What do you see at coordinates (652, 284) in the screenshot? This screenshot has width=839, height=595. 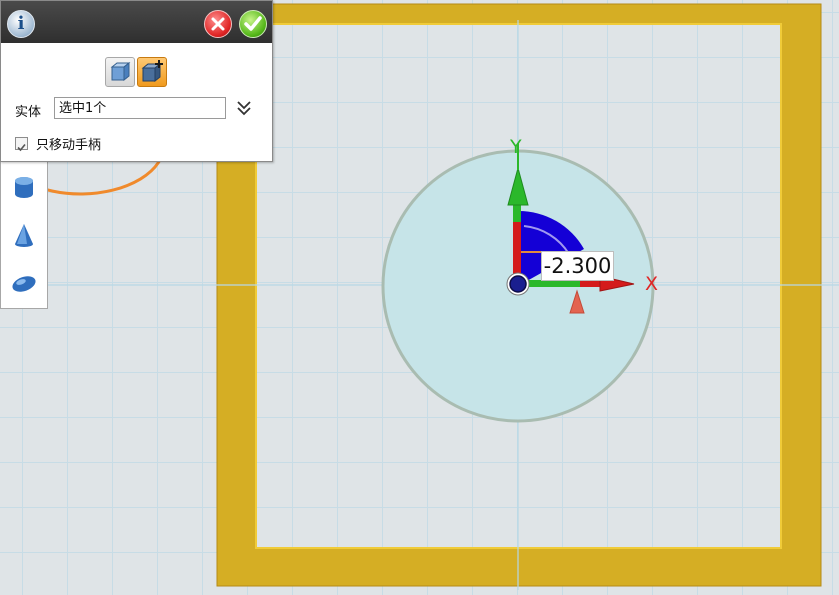 I see `x-axis-label: X` at bounding box center [652, 284].